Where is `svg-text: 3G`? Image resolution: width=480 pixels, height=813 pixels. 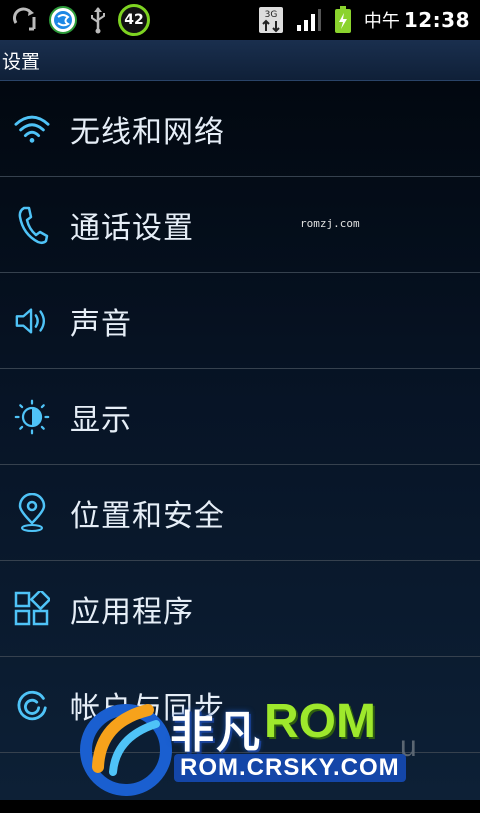 svg-text: 3G is located at coordinates (270, 15).